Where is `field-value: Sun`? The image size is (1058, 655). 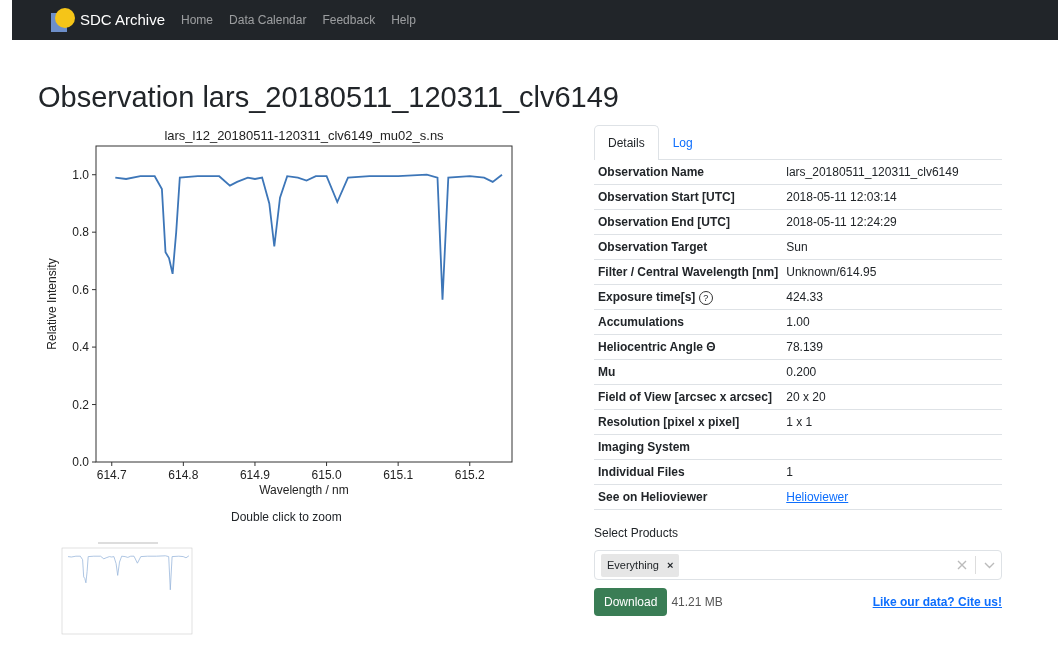
field-value: Sun is located at coordinates (797, 247).